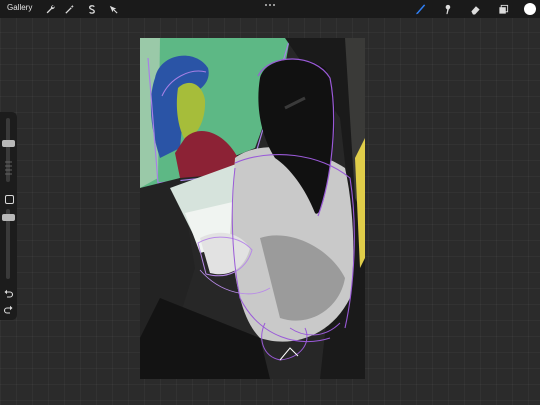  Describe the element at coordinates (8, 143) in the screenshot. I see `brush-size-handle` at that location.